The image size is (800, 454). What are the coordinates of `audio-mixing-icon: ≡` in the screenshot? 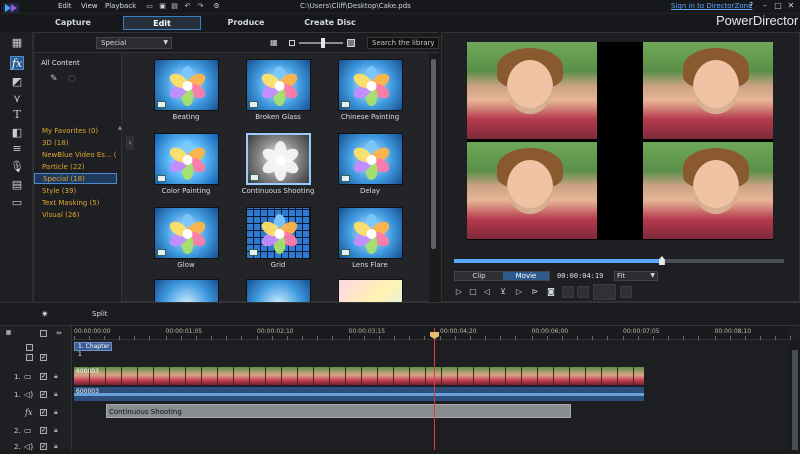 It's located at (17, 149).